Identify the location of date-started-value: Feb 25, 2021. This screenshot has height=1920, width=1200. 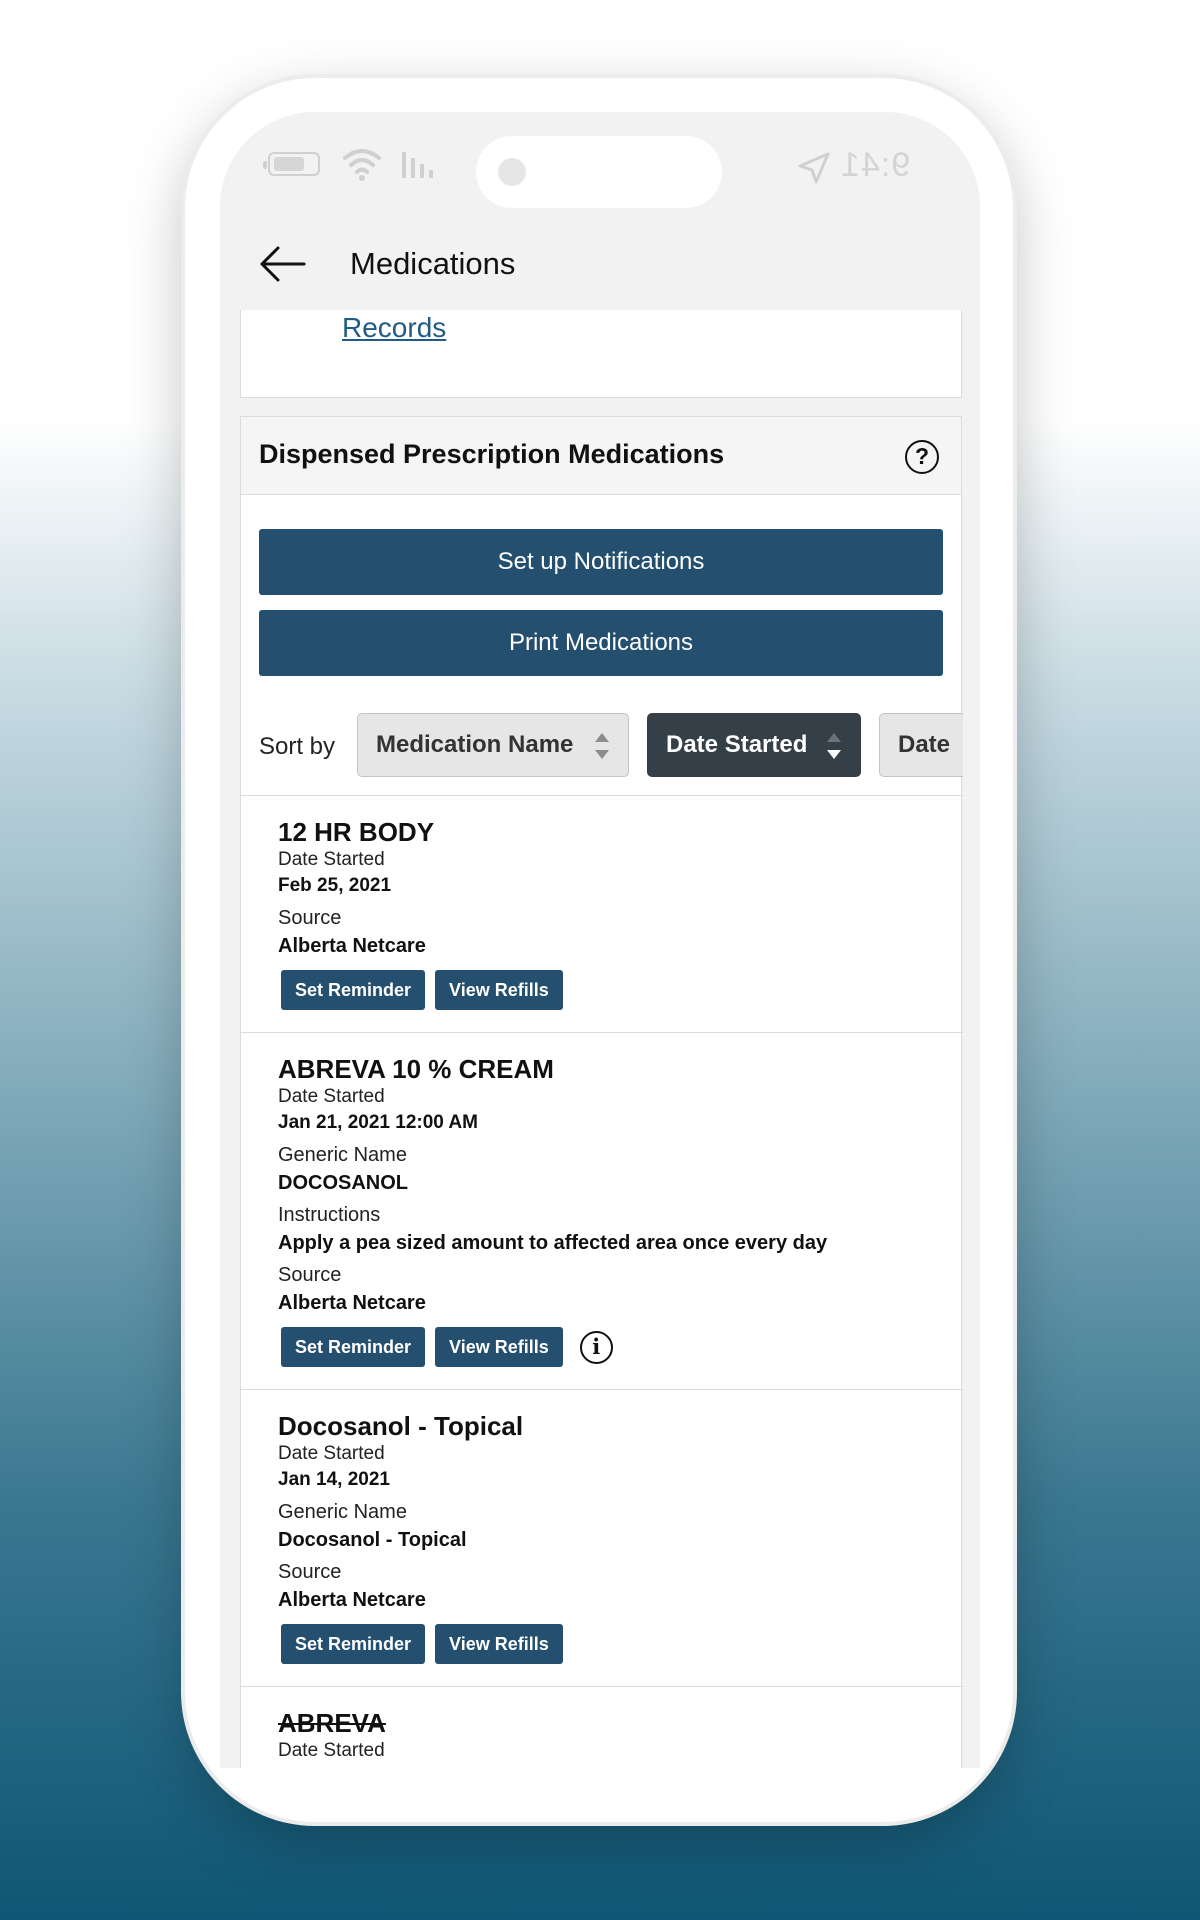
(335, 885).